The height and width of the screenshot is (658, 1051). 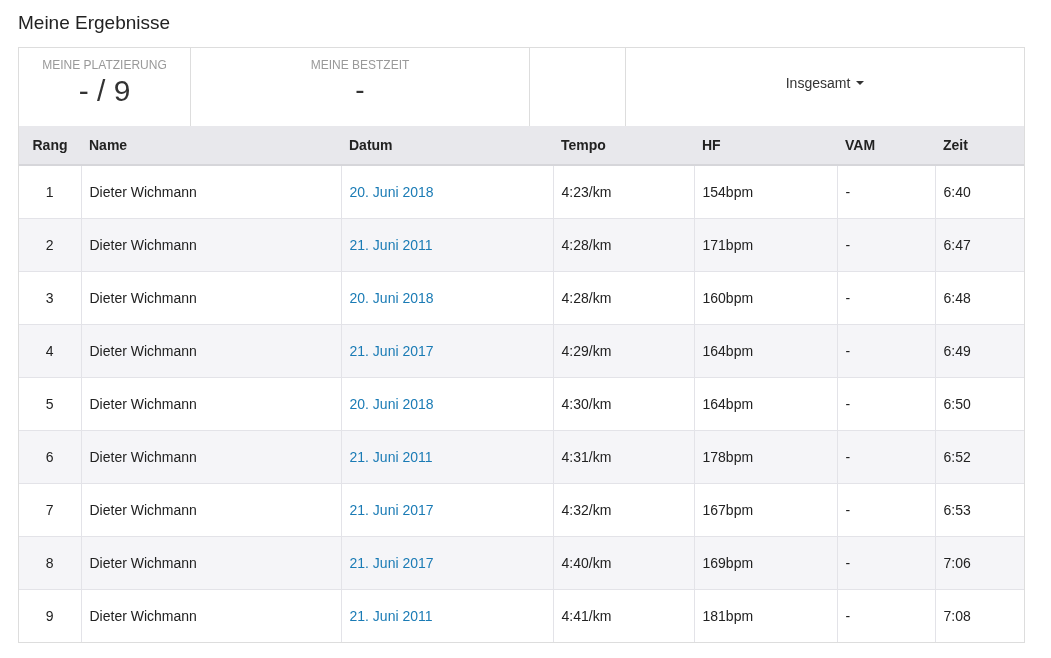 I want to click on filter-dropdown: Insgesamt, so click(x=825, y=83).